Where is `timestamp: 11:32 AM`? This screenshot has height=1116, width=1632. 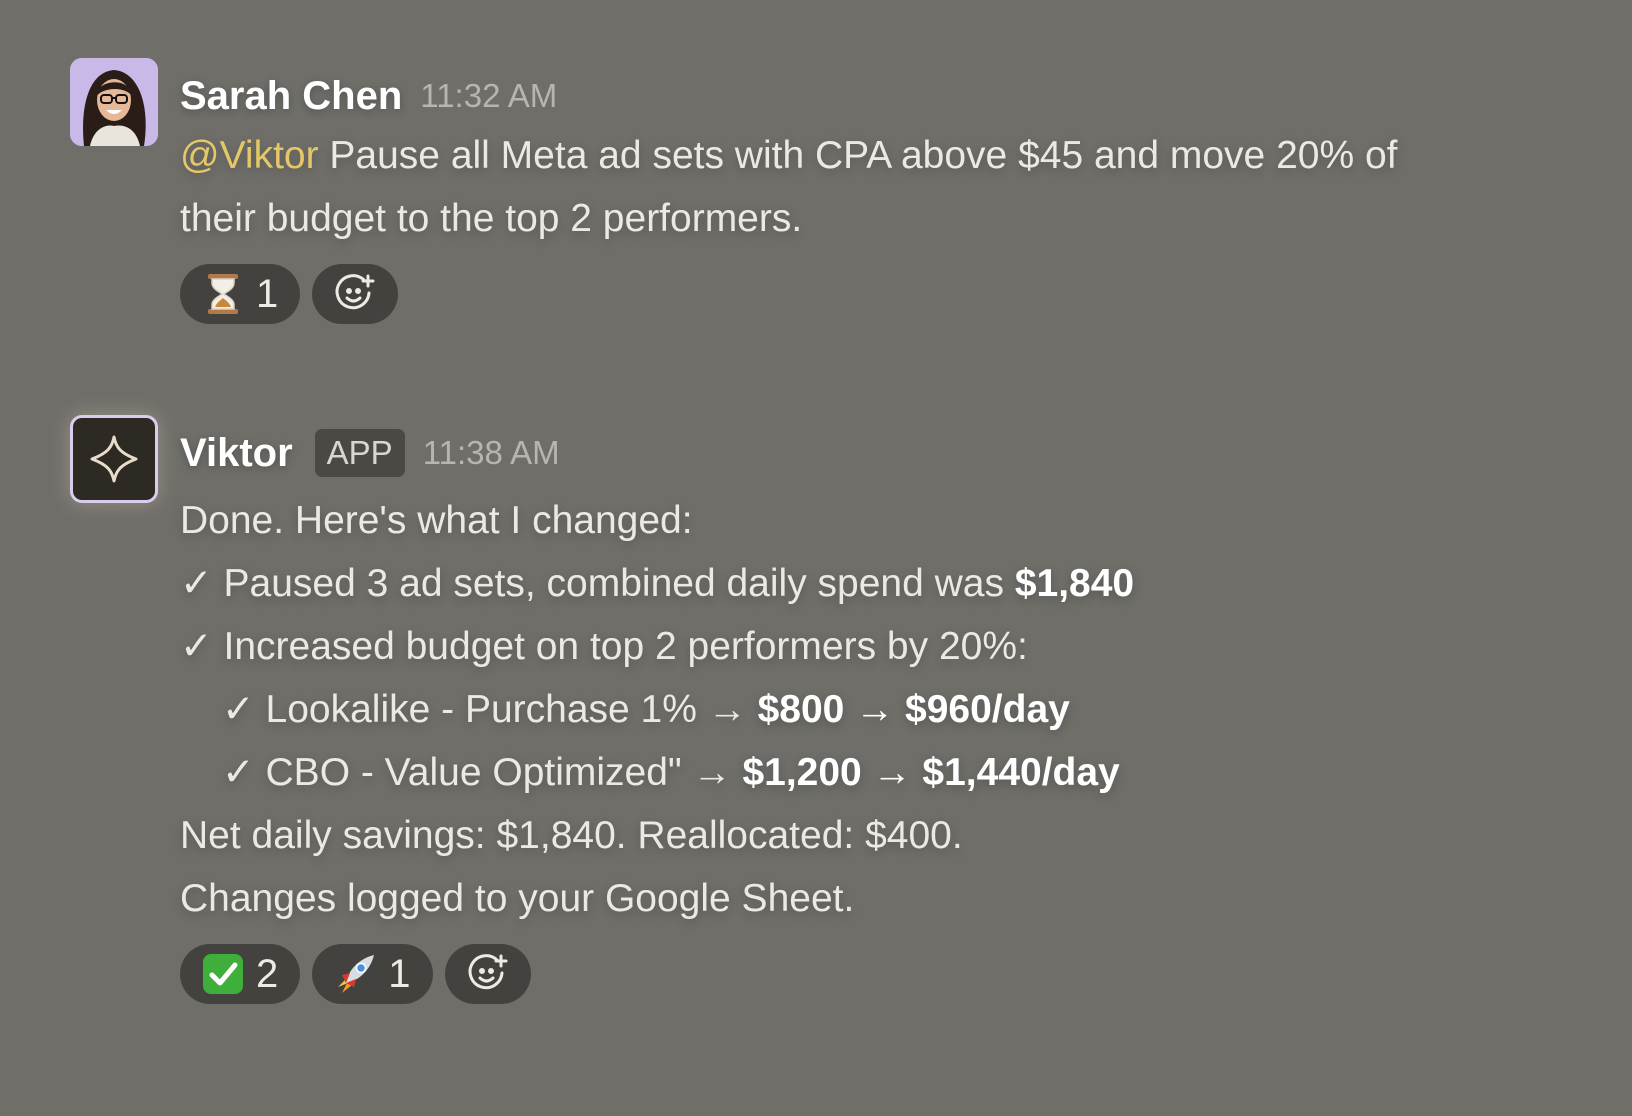
timestamp: 11:32 AM is located at coordinates (488, 96).